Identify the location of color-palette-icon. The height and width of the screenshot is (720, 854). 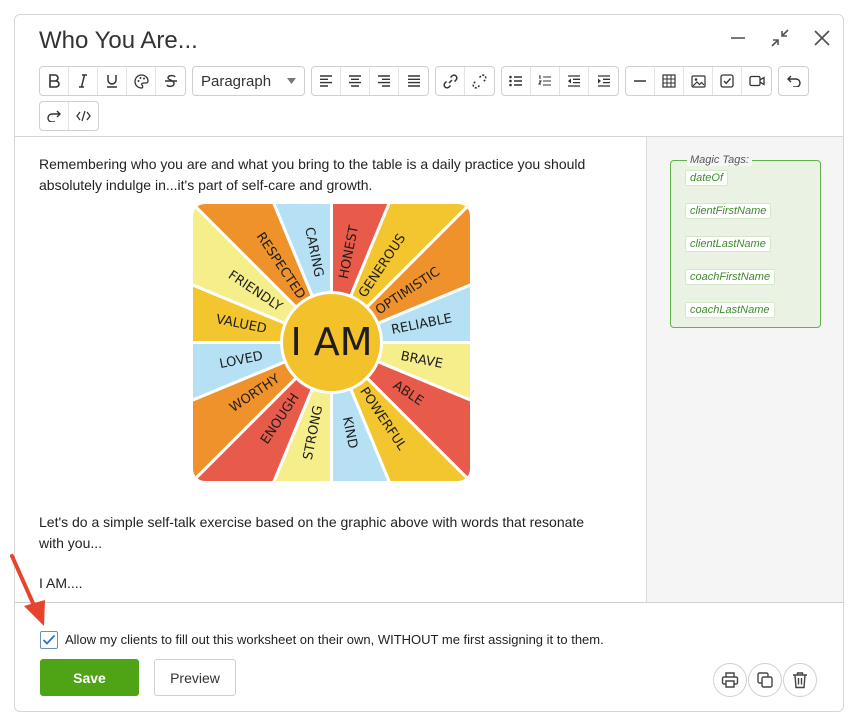
(141, 81).